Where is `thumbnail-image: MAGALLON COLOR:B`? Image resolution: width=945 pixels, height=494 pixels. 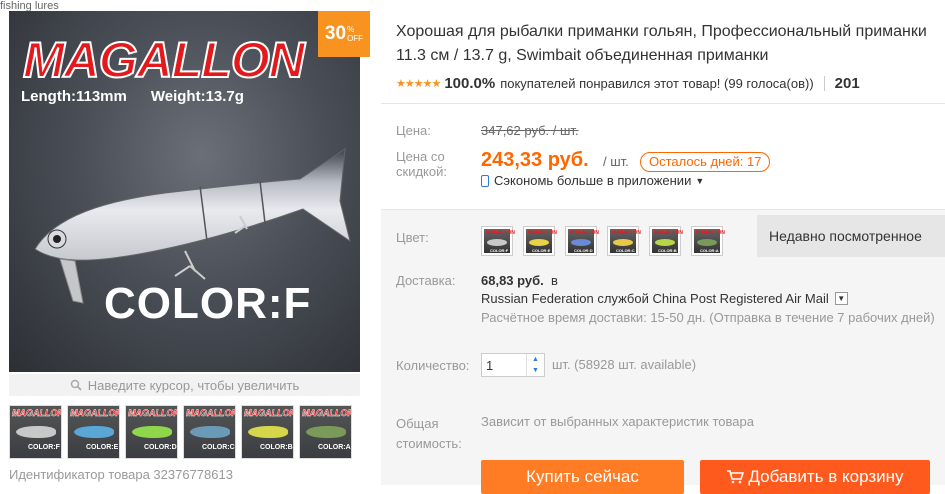 thumbnail-image: MAGALLON COLOR:B is located at coordinates (267, 432).